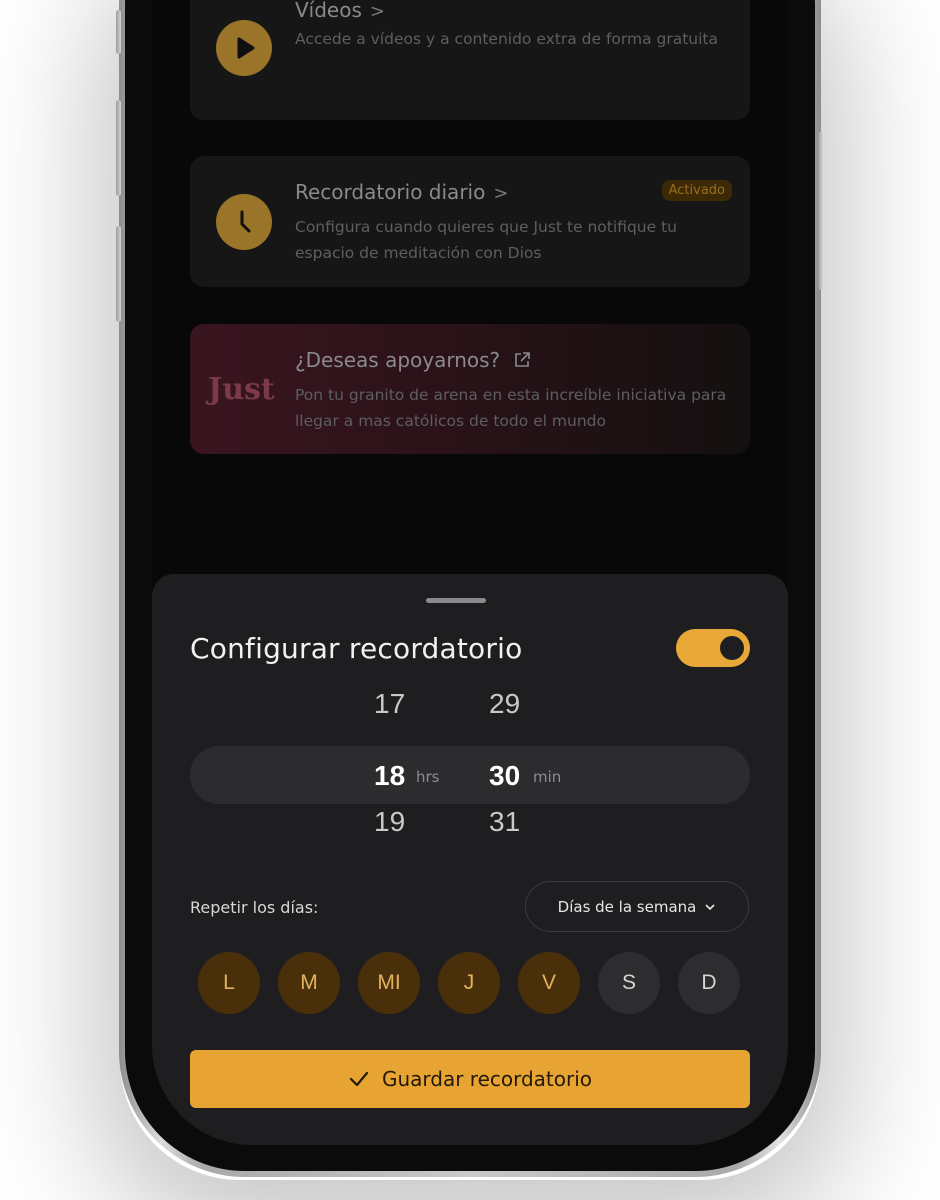 This screenshot has width=940, height=1200. I want to click on day-monday: L, so click(229, 983).